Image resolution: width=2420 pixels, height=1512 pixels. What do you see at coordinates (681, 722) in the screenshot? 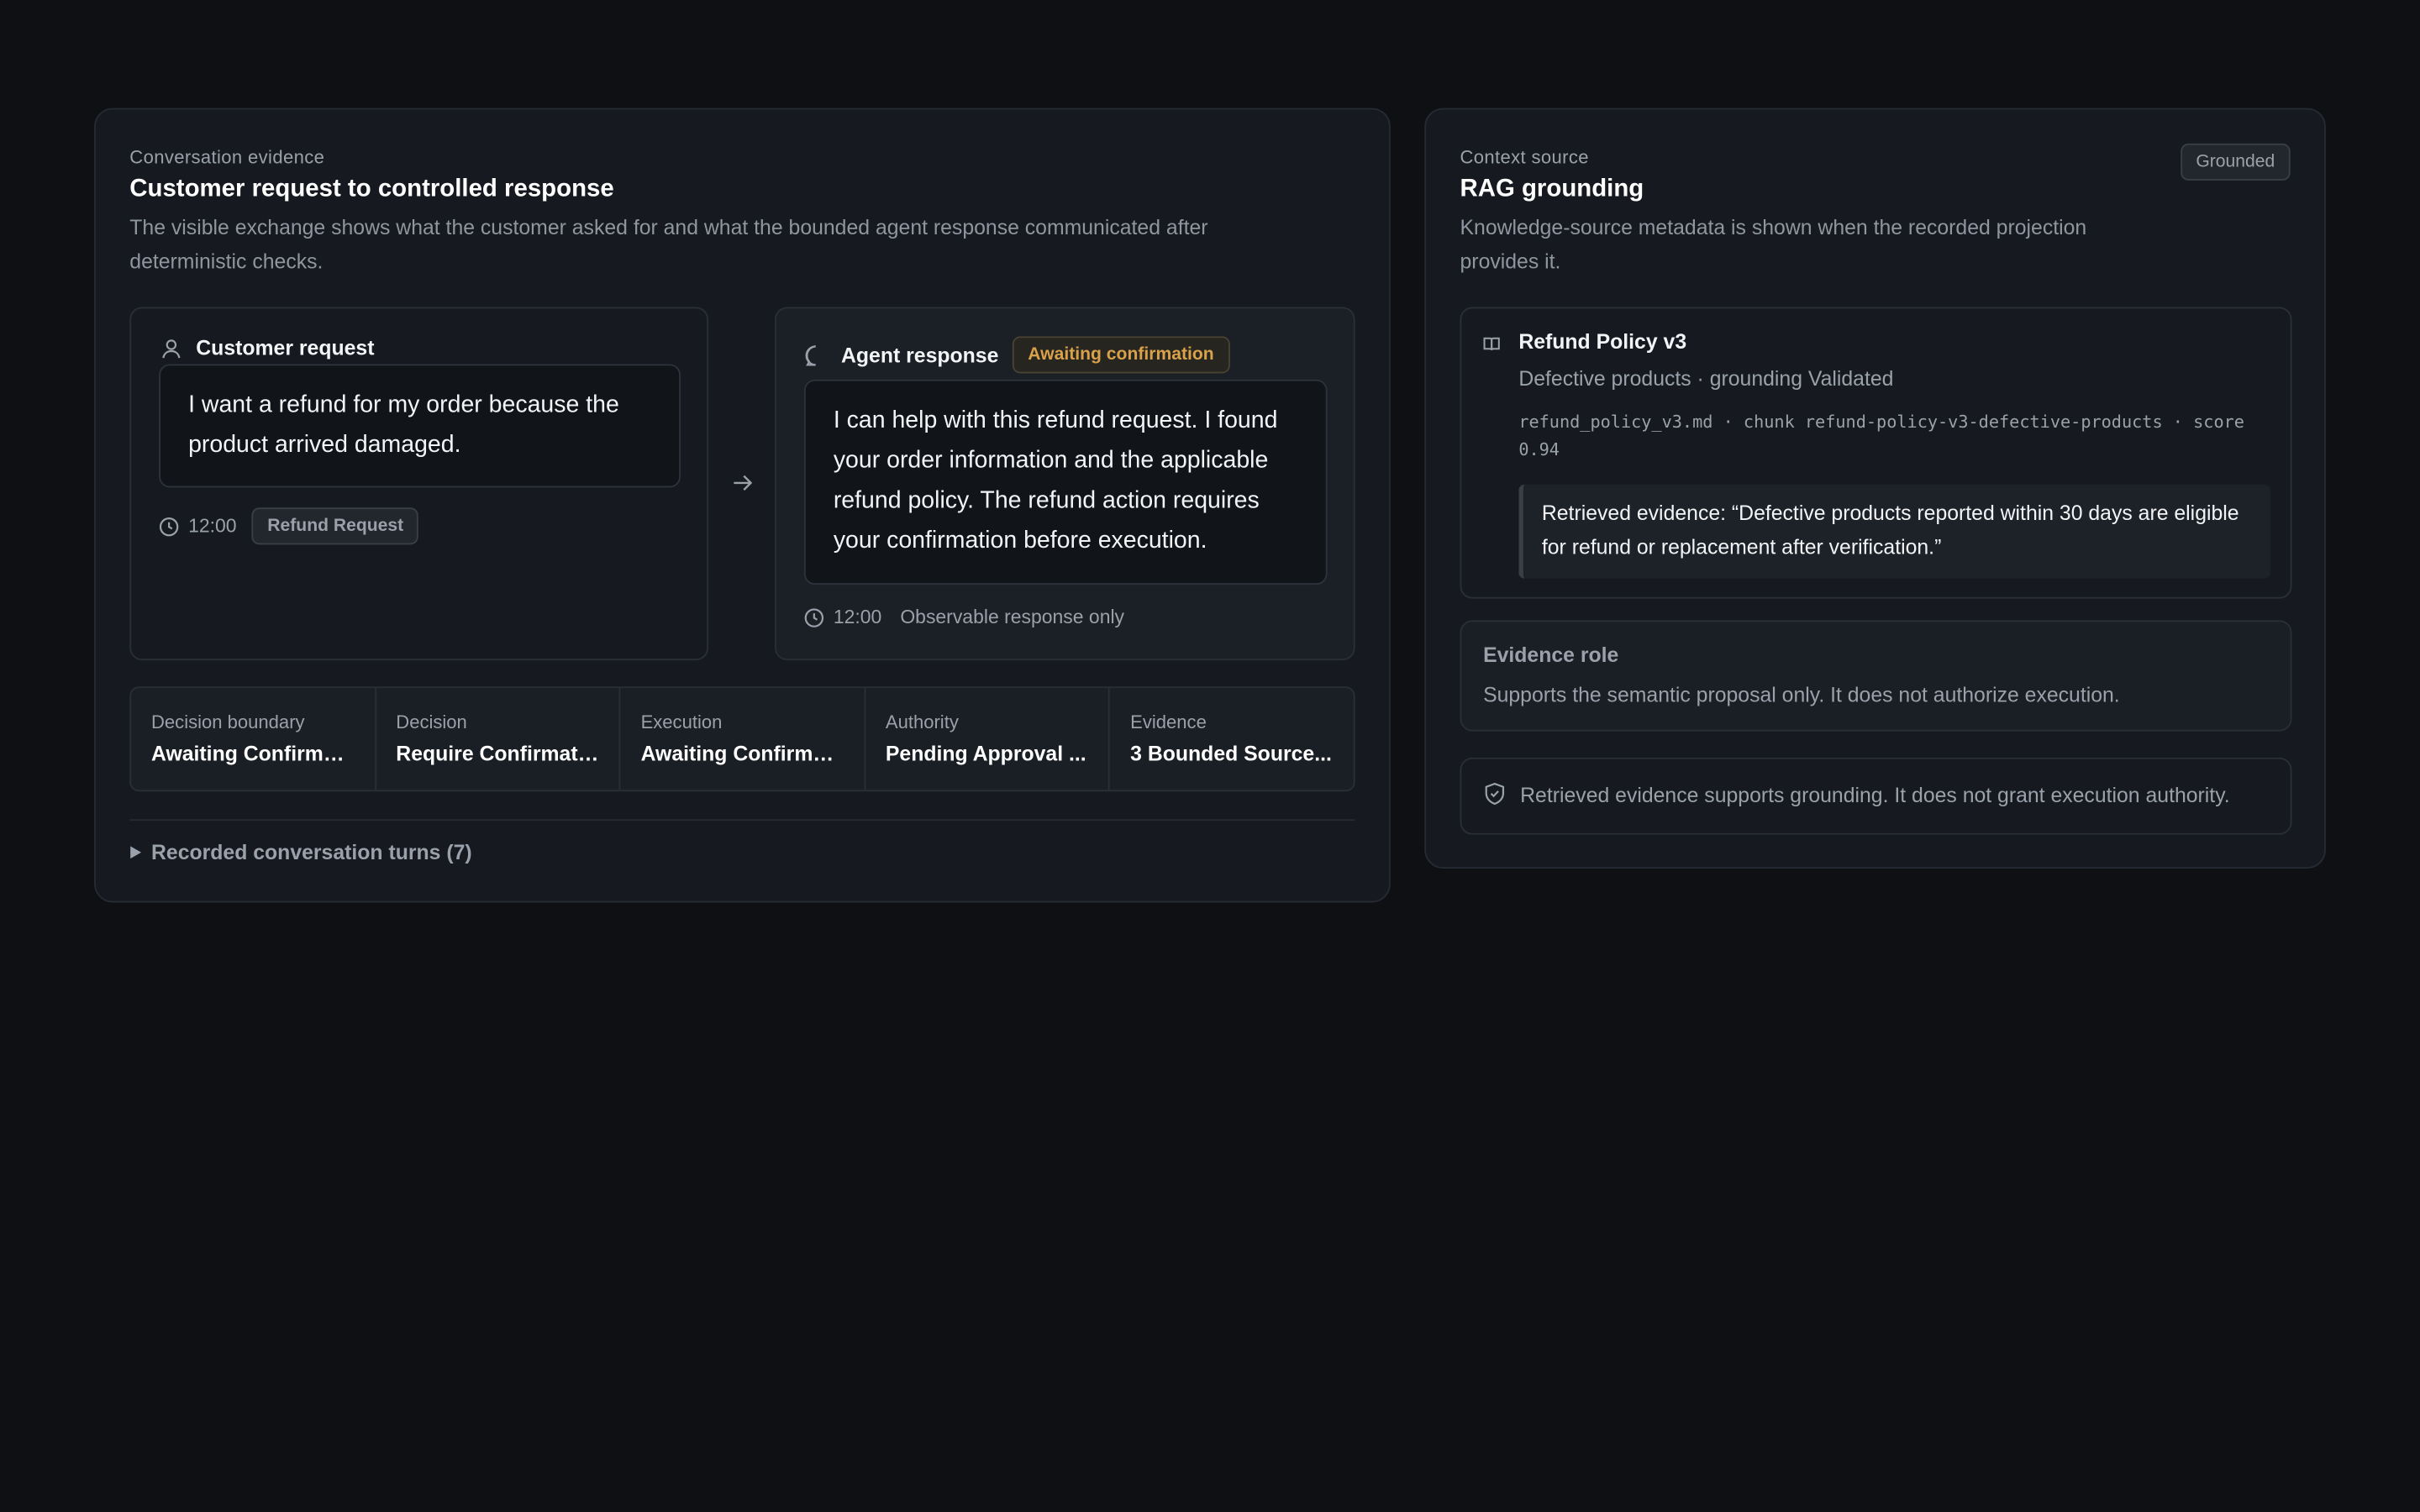
I see `stat-label: Execution` at bounding box center [681, 722].